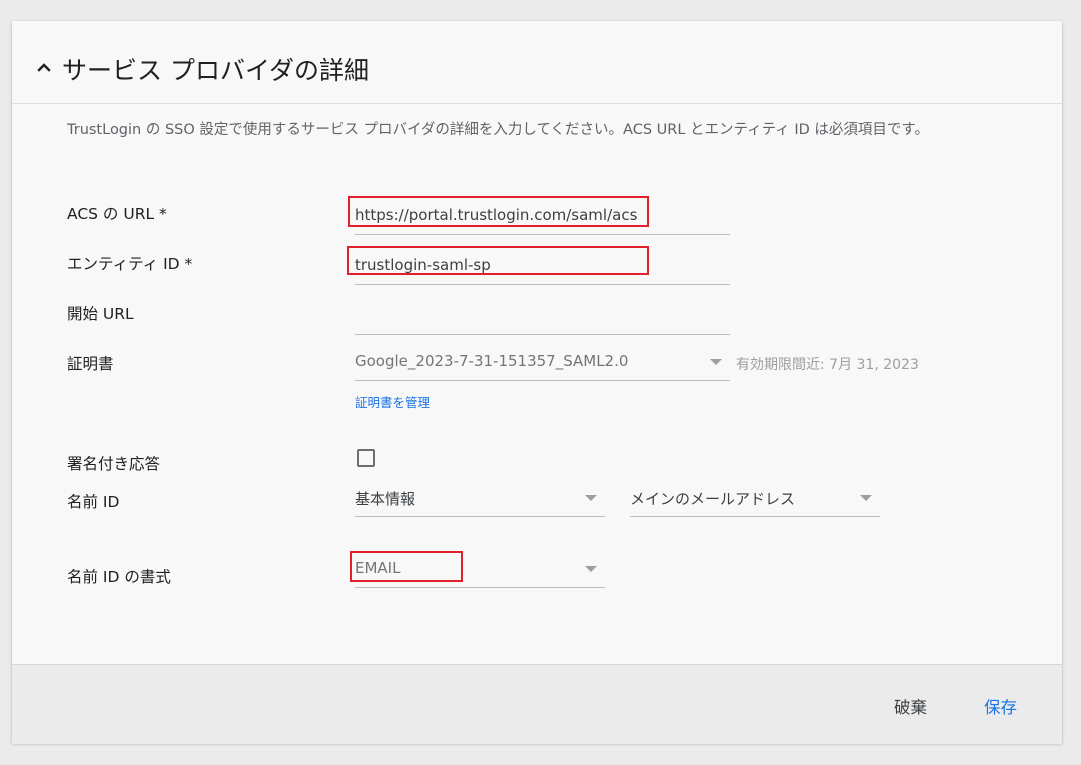 The height and width of the screenshot is (765, 1081). I want to click on signed-response-label: 署名付き応答, so click(114, 464).